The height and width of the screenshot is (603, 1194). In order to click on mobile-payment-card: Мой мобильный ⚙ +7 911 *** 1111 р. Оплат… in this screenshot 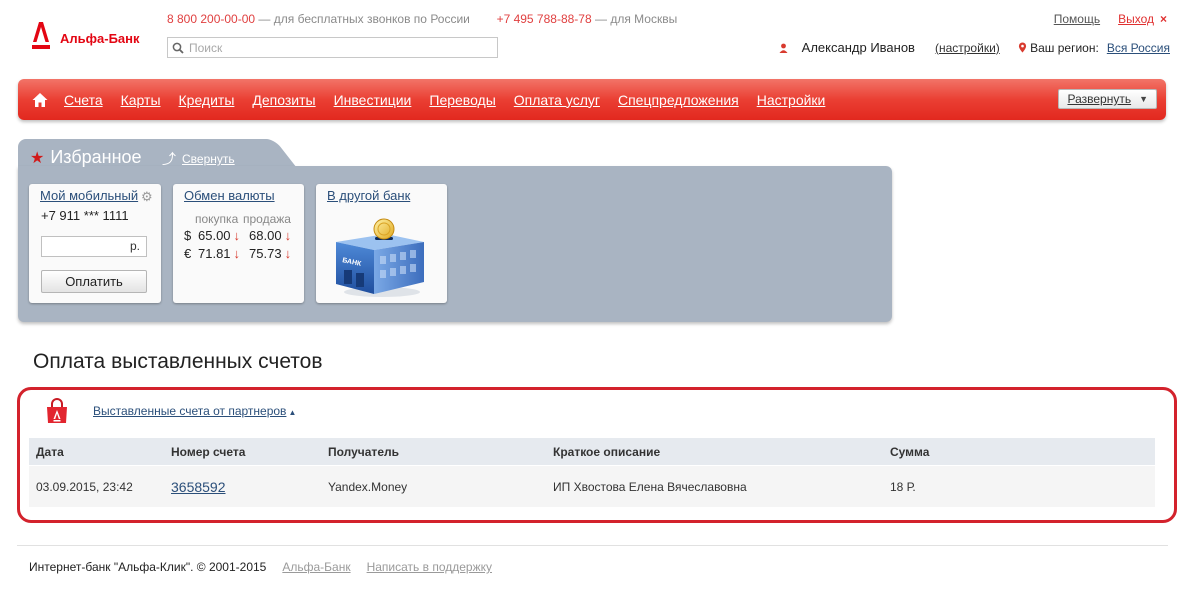, I will do `click(95, 243)`.